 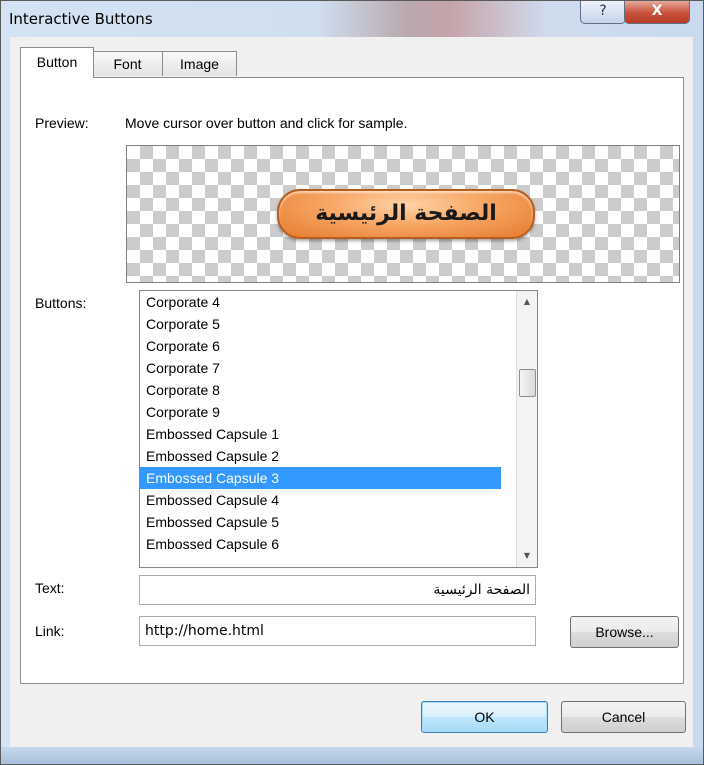 I want to click on tab-font: Font, so click(x=127, y=63).